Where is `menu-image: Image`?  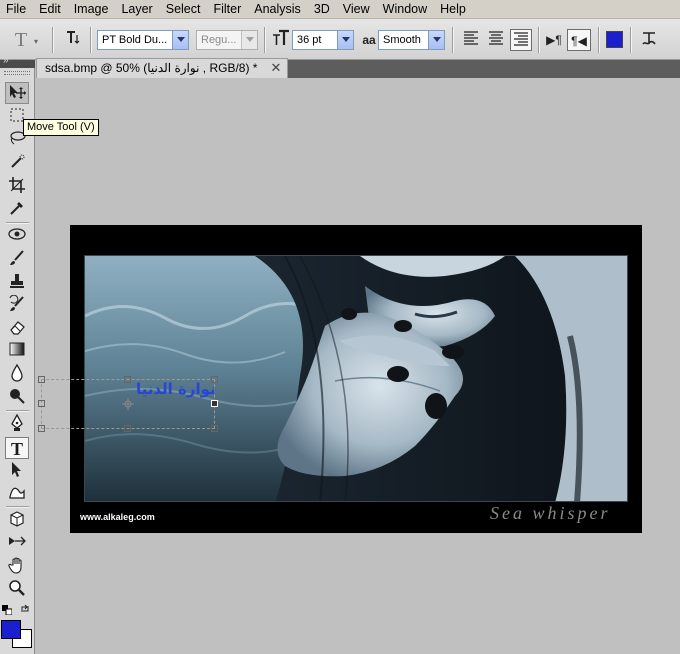 menu-image: Image is located at coordinates (92, 9).